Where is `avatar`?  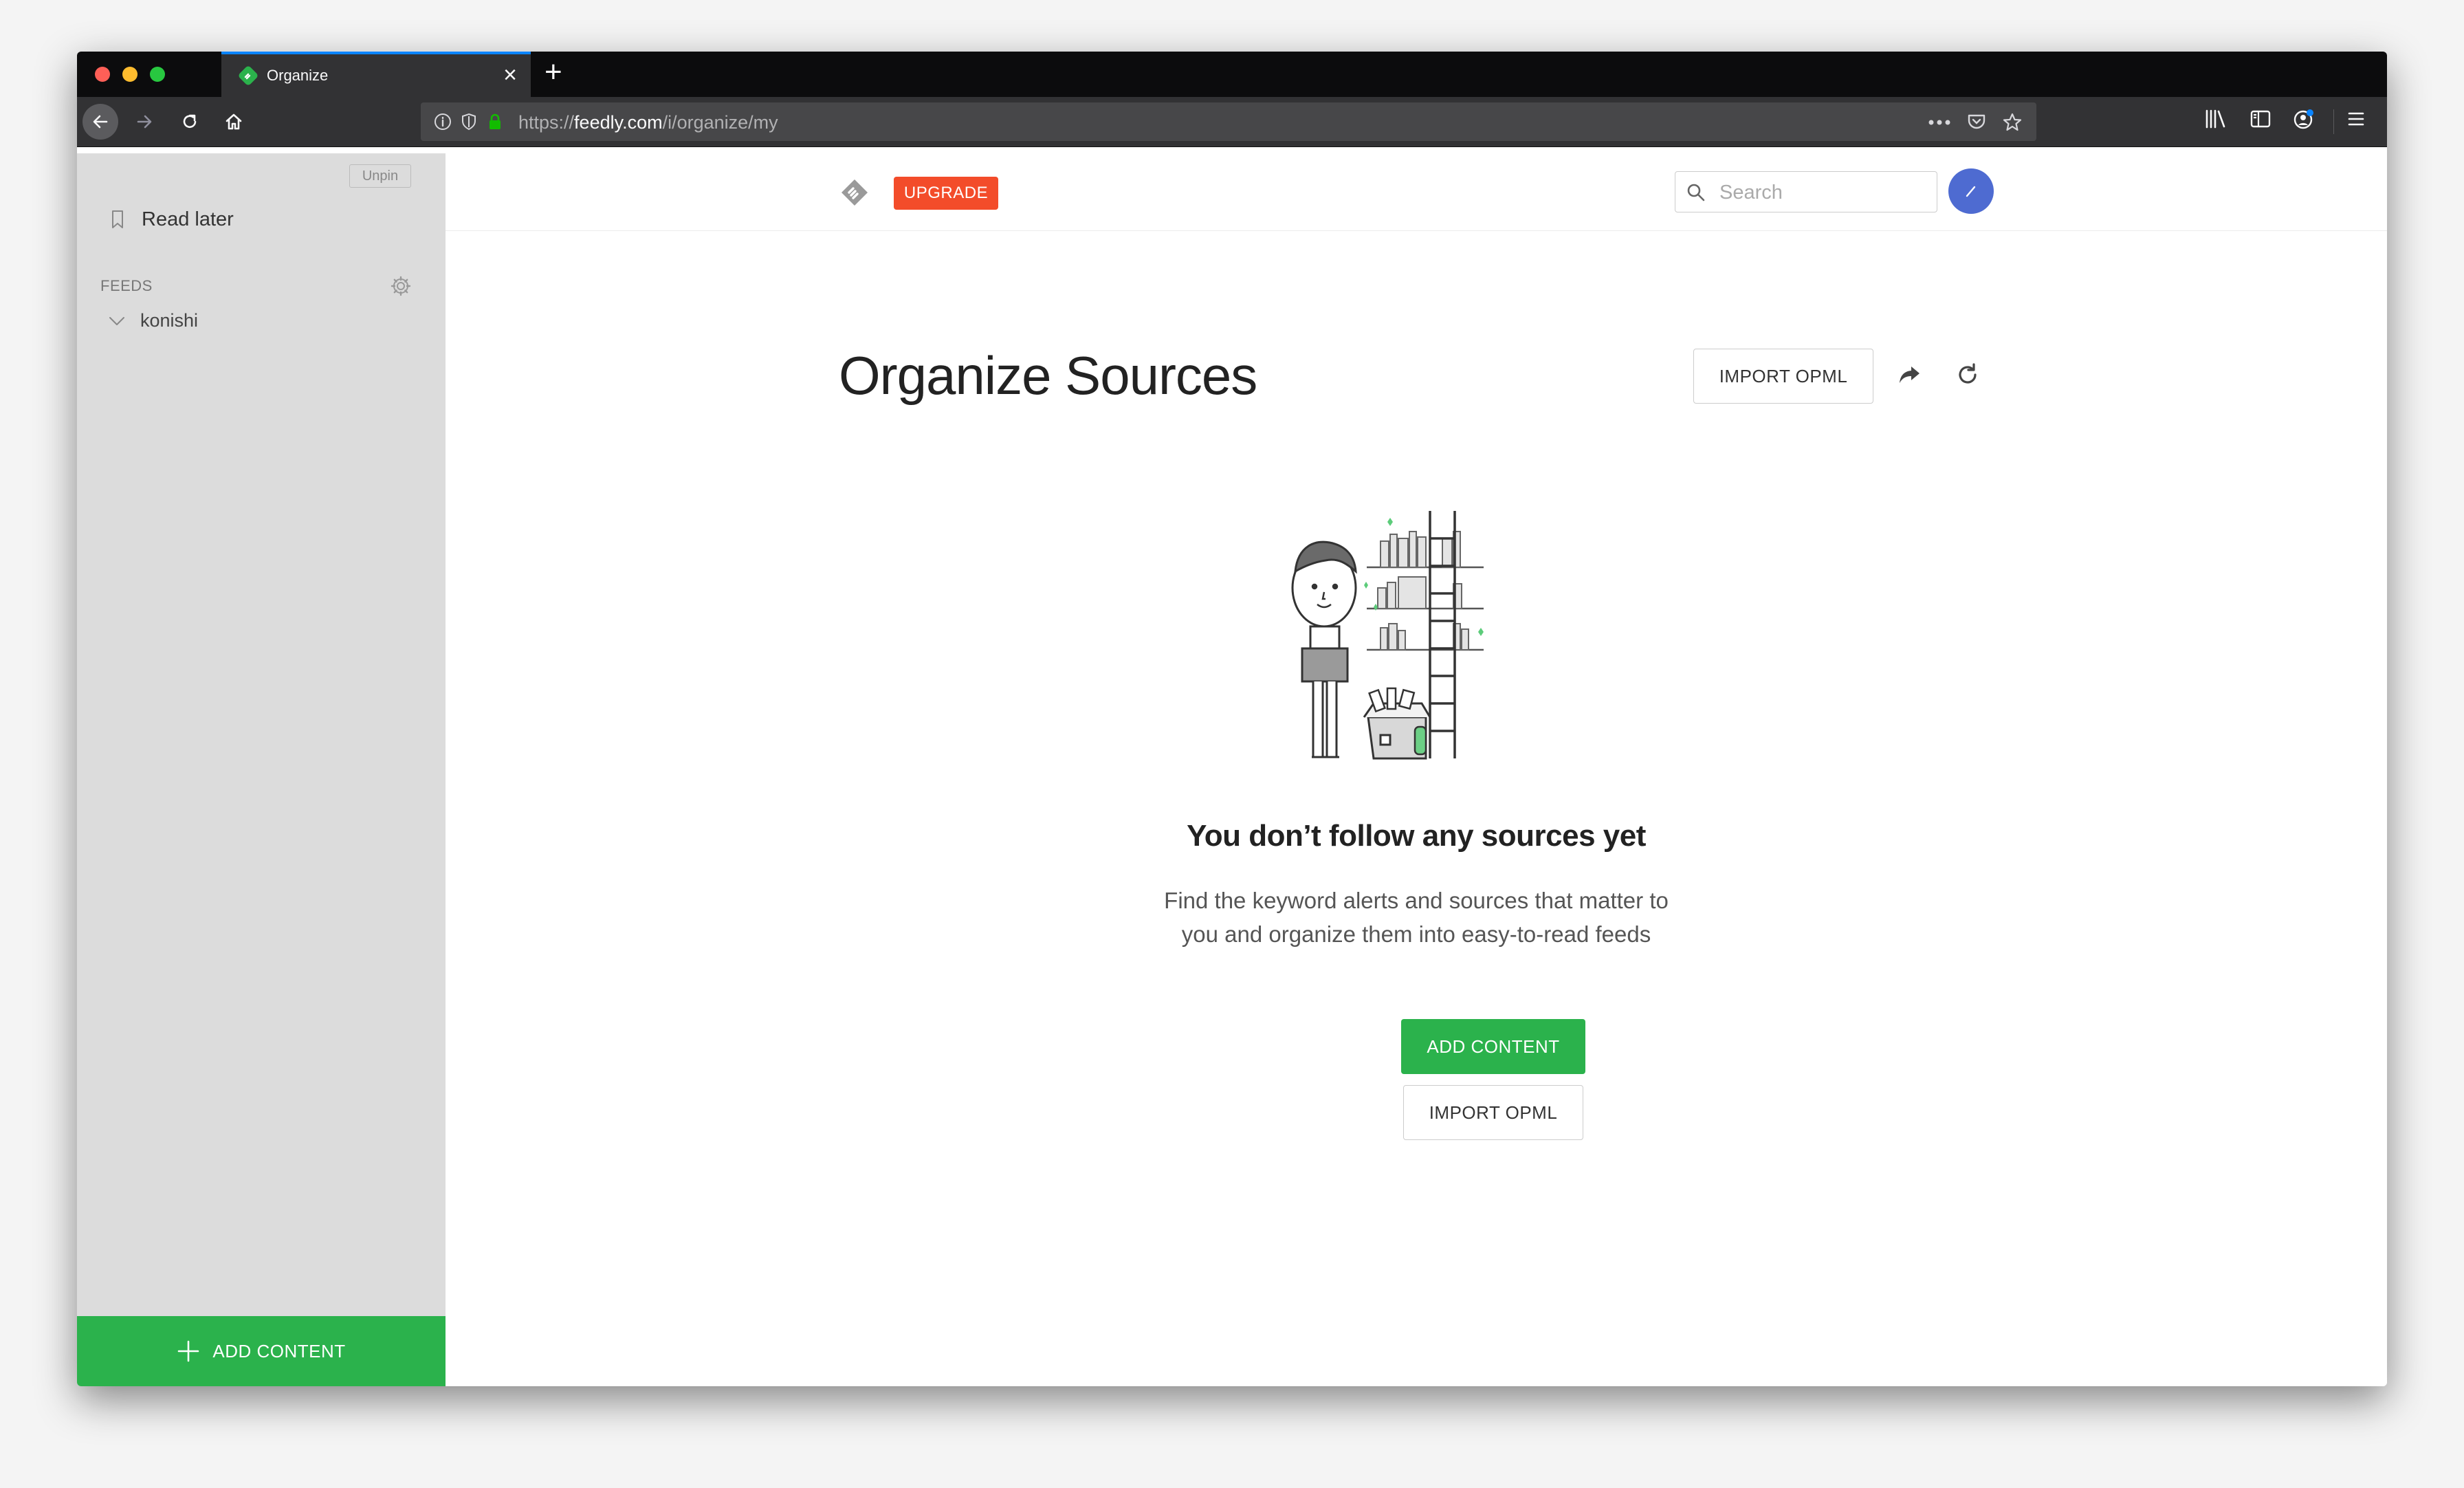 avatar is located at coordinates (1971, 191).